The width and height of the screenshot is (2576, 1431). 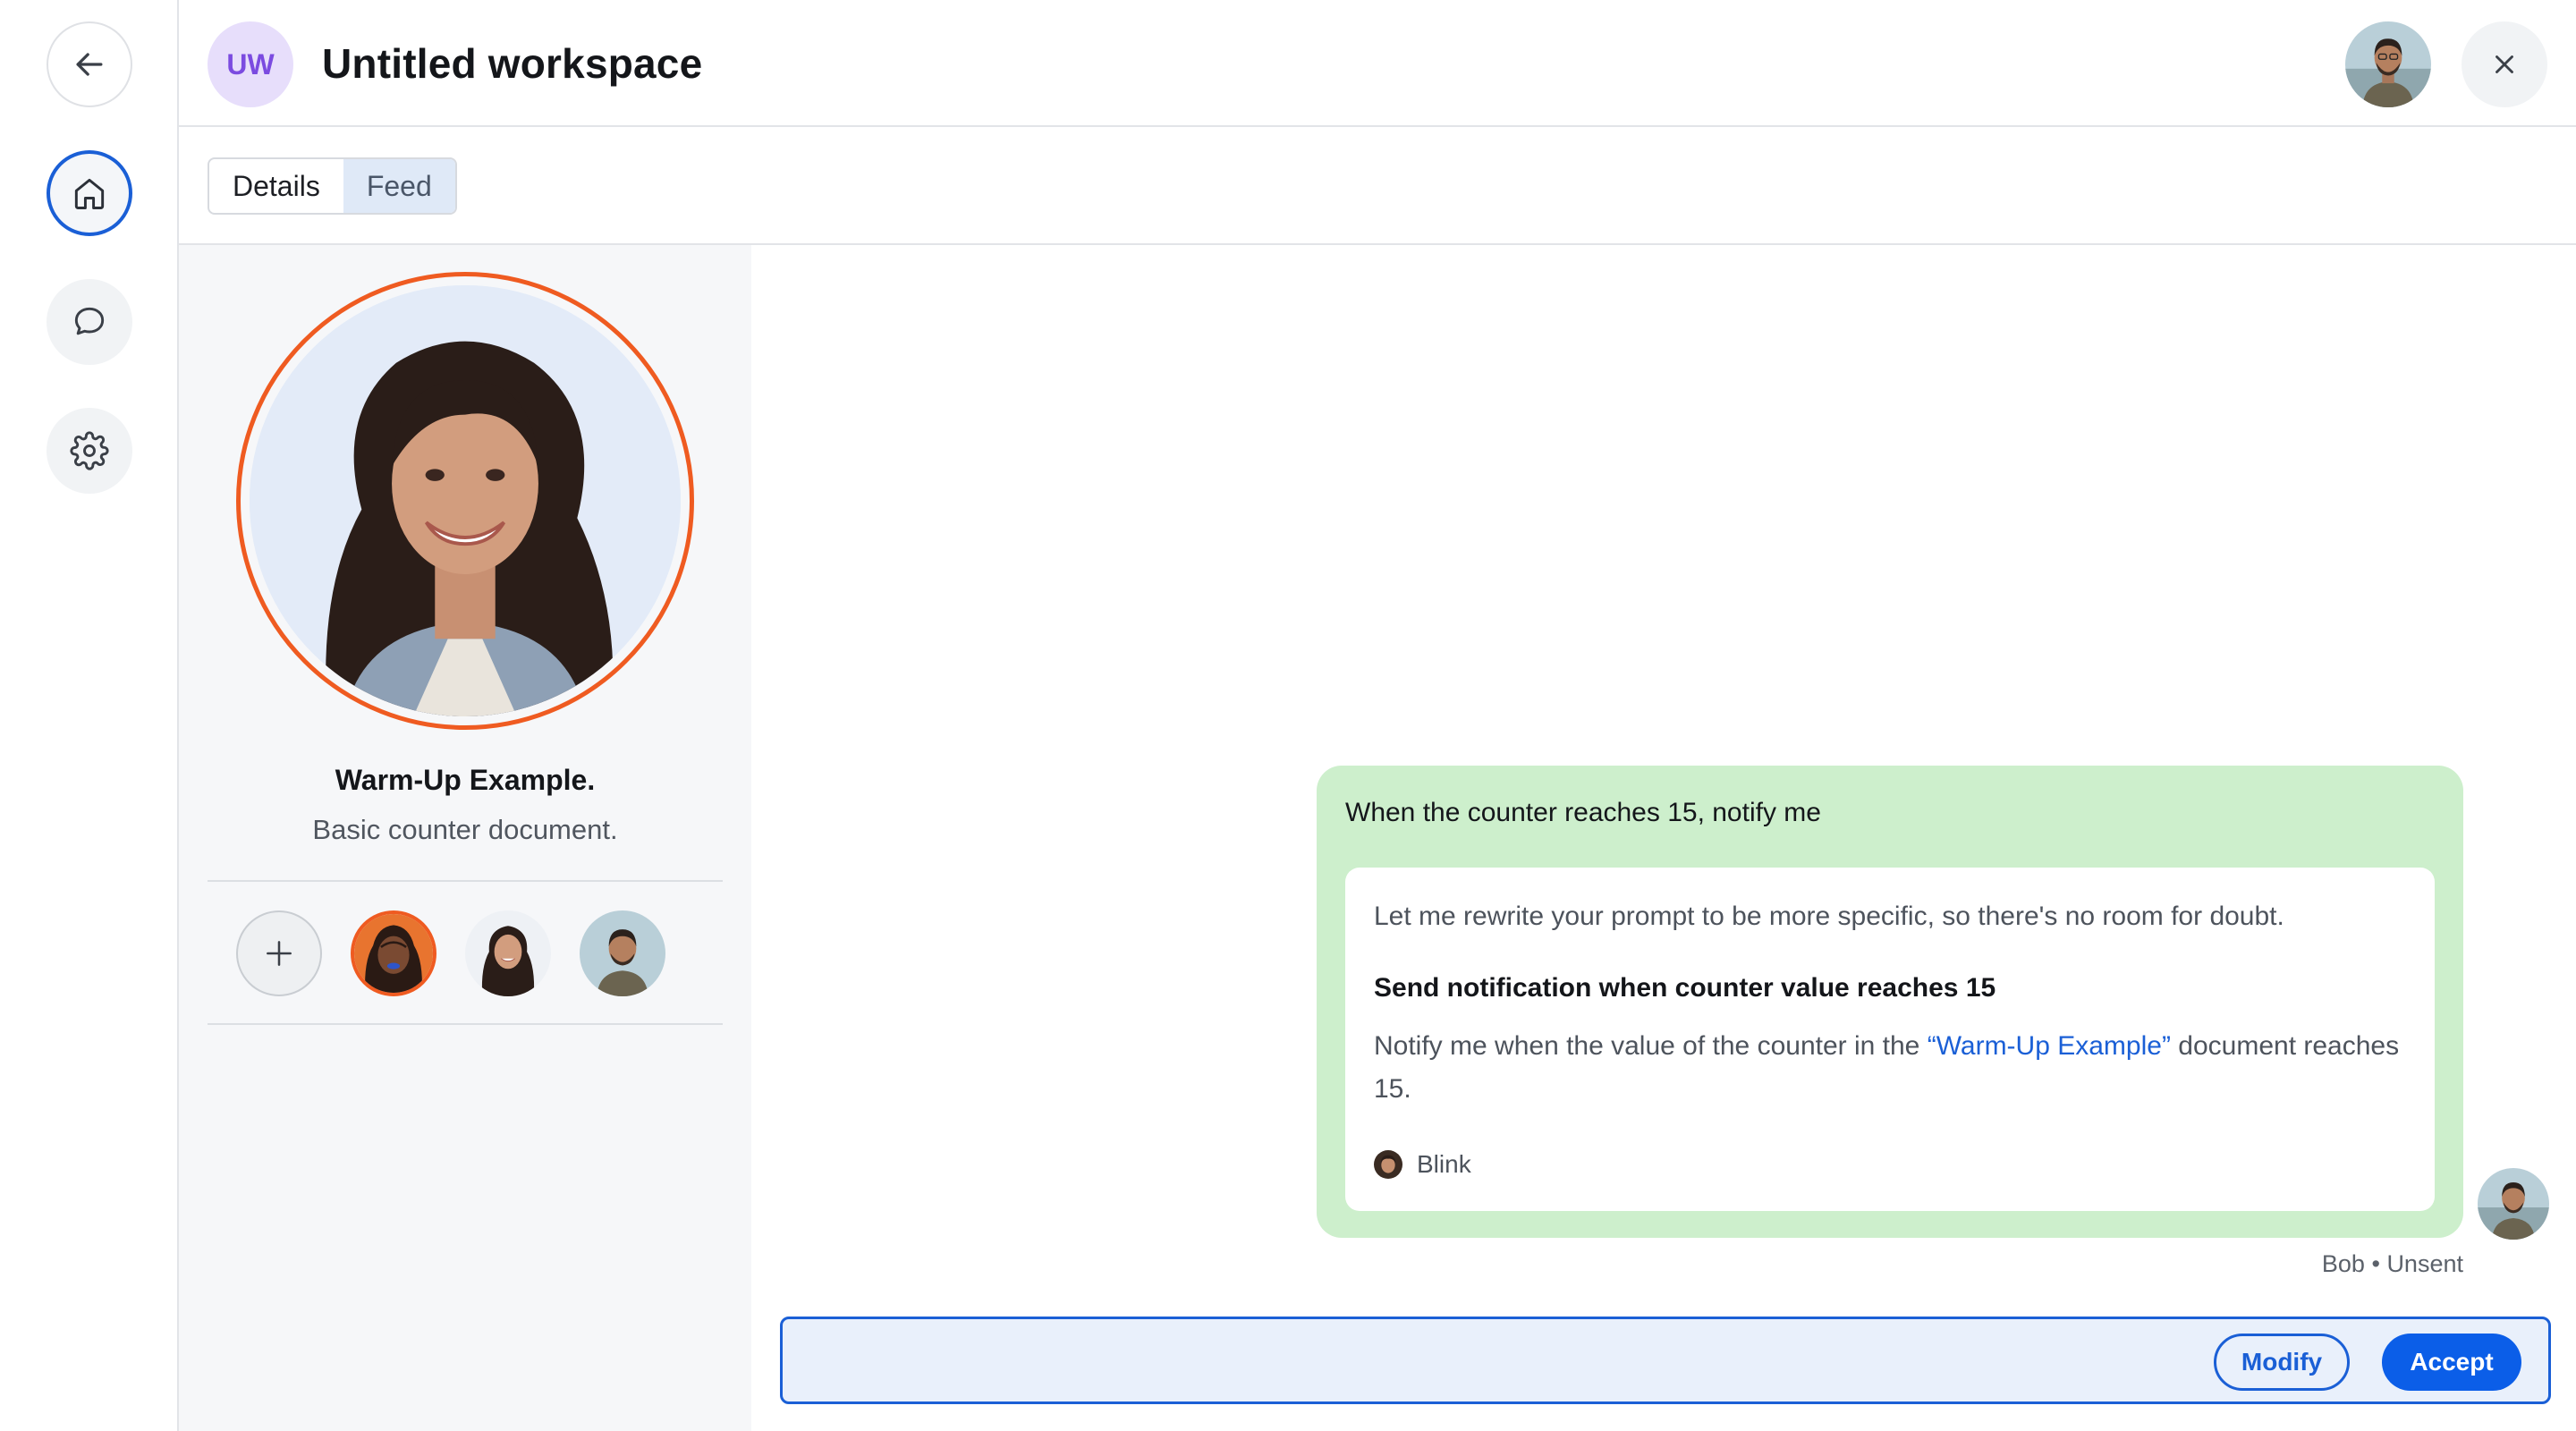 What do you see at coordinates (2343, 1264) in the screenshot?
I see `sender-name: Bob` at bounding box center [2343, 1264].